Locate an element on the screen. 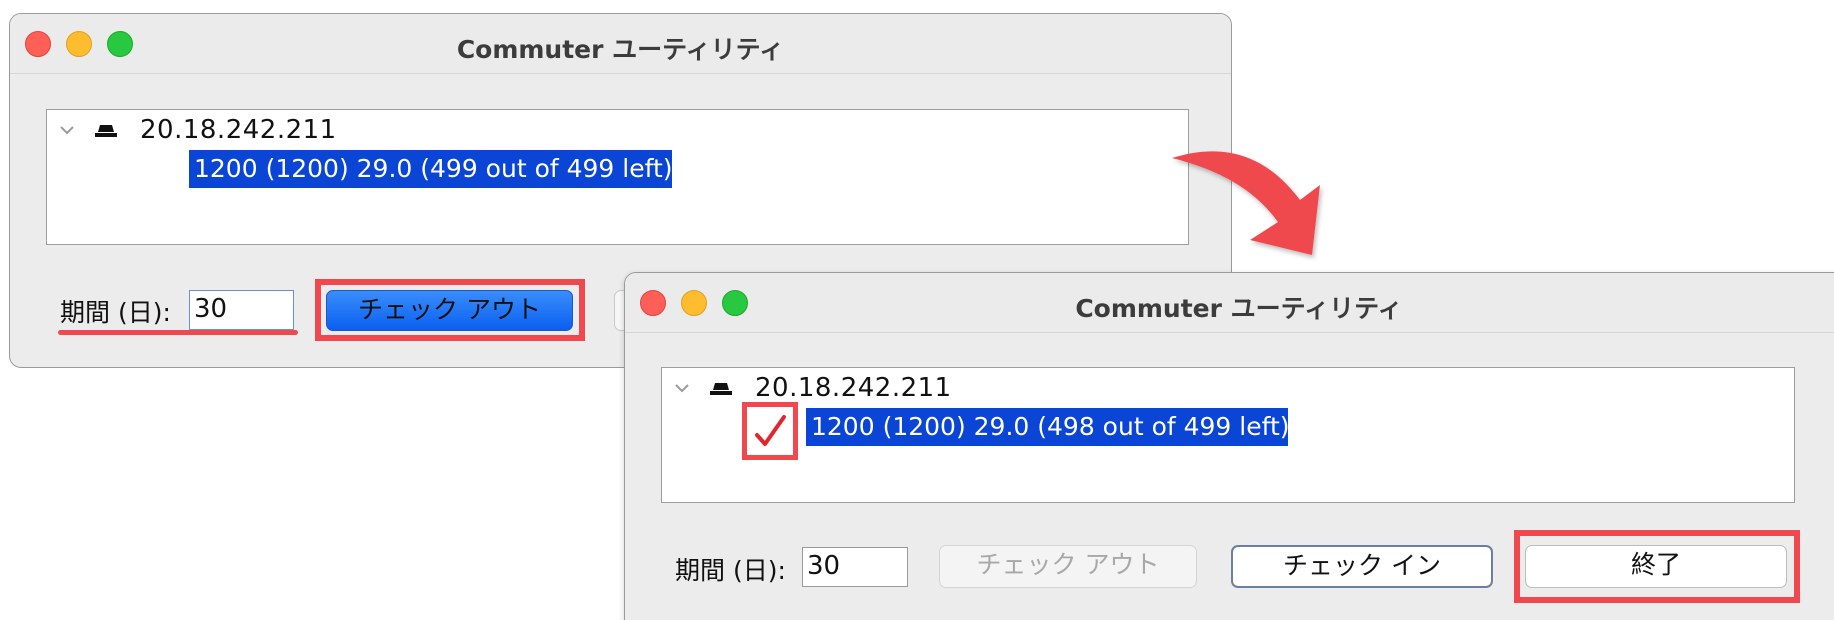  checked-out-highlight-annotation is located at coordinates (770, 431).